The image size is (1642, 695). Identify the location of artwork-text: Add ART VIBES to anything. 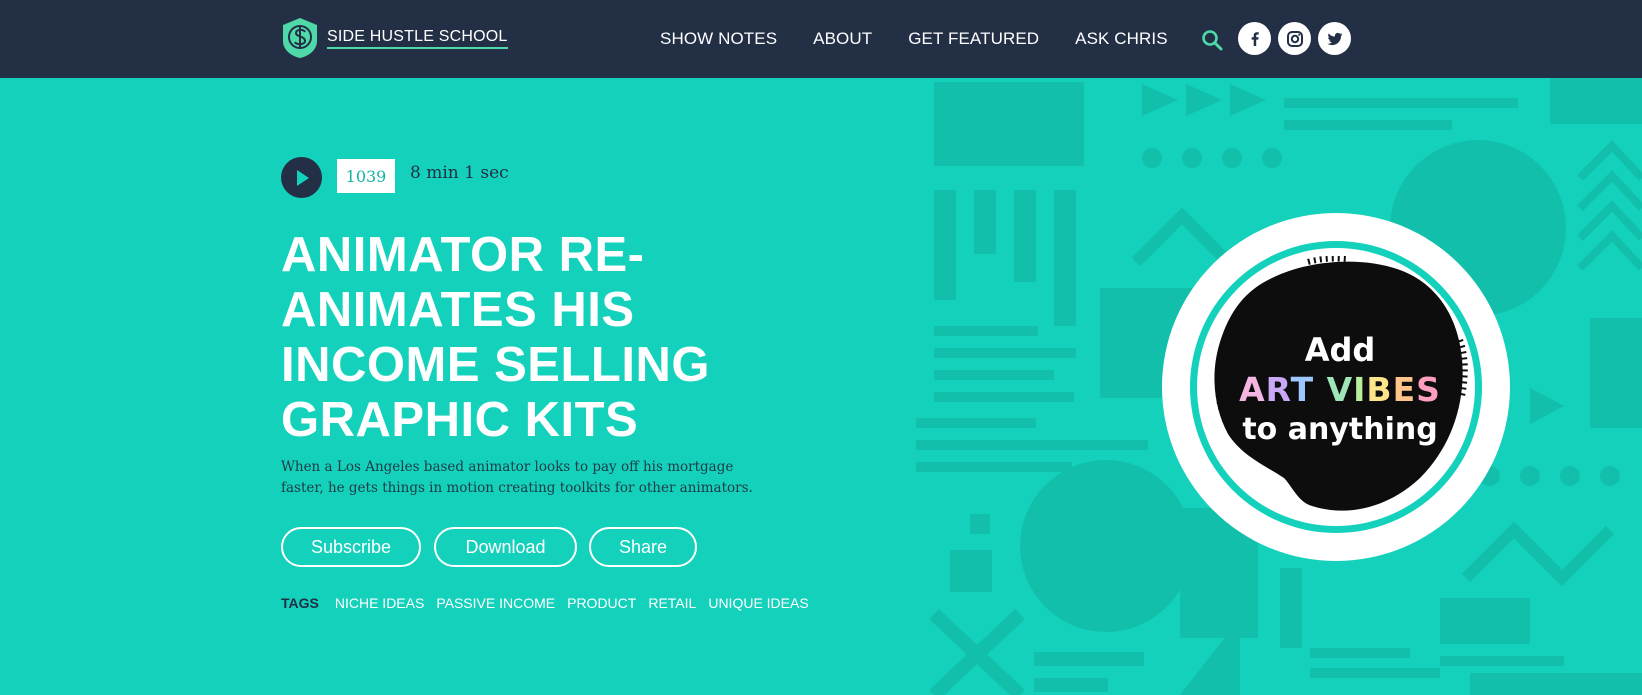
(1340, 390).